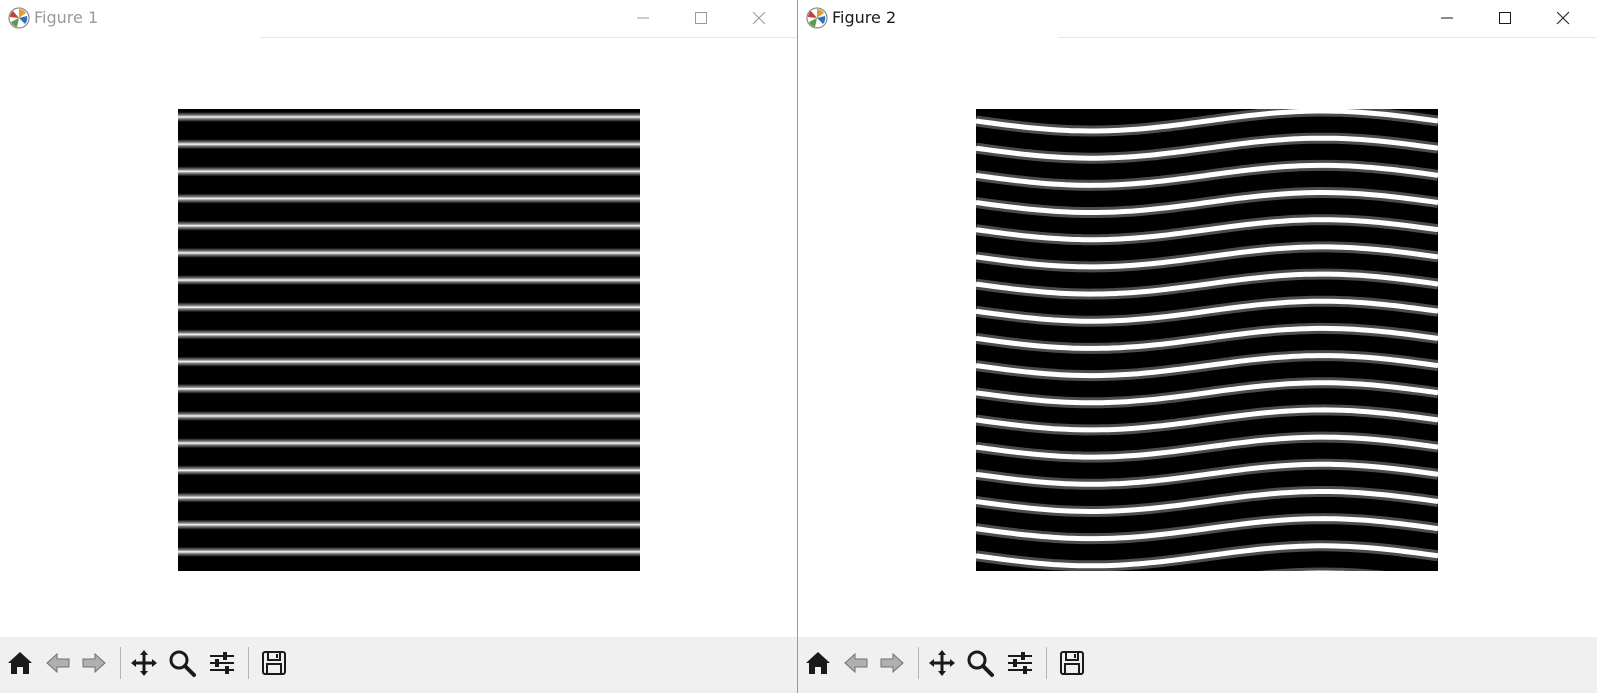 Image resolution: width=1597 pixels, height=693 pixels. I want to click on title-bar: Figure 2, so click(1197, 18).